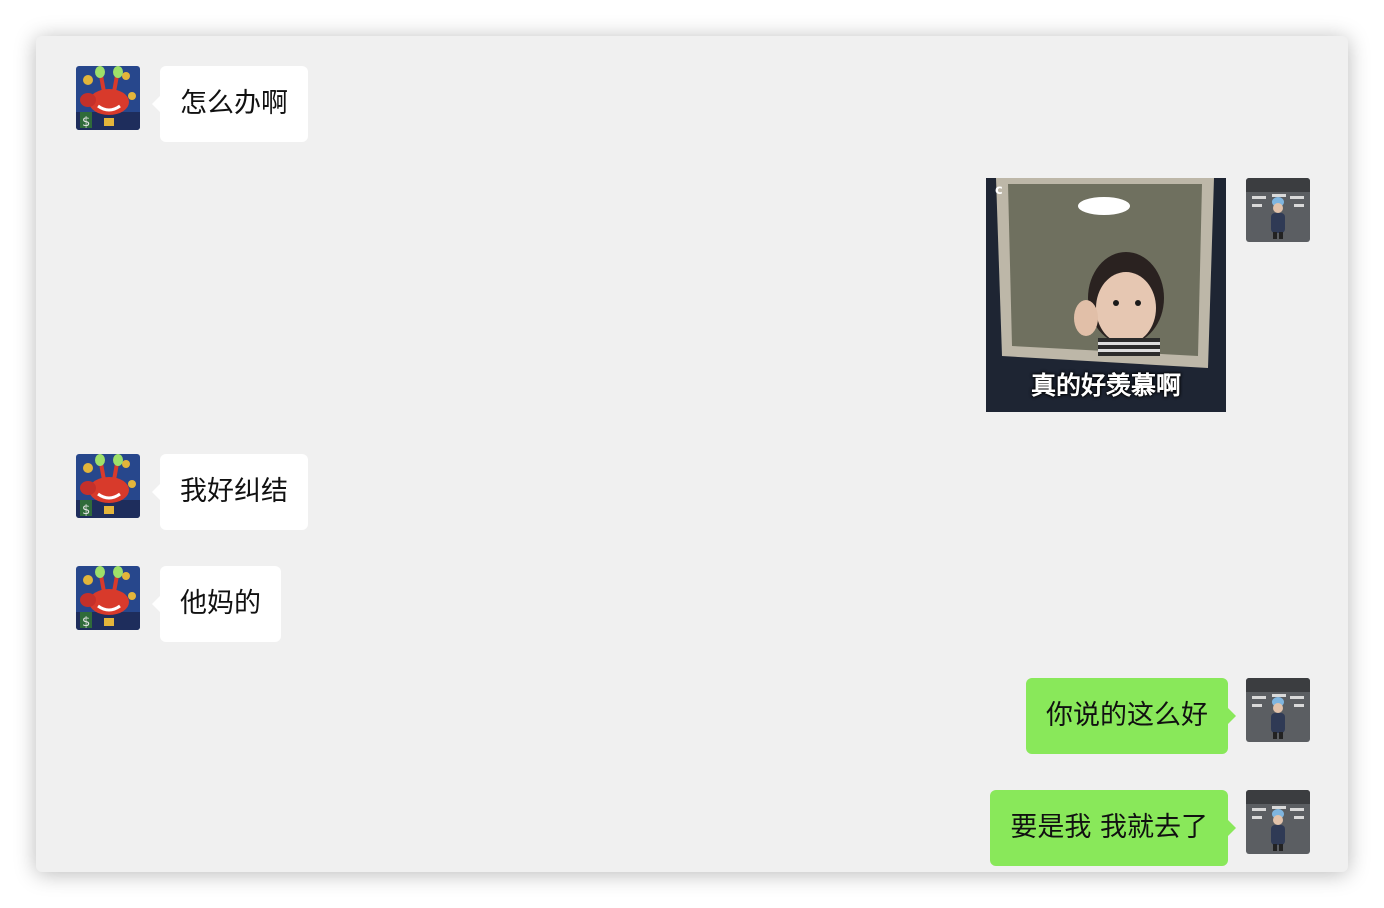 Image resolution: width=1384 pixels, height=908 pixels. What do you see at coordinates (230, 104) in the screenshot?
I see `message-bubble: 怎么办啊` at bounding box center [230, 104].